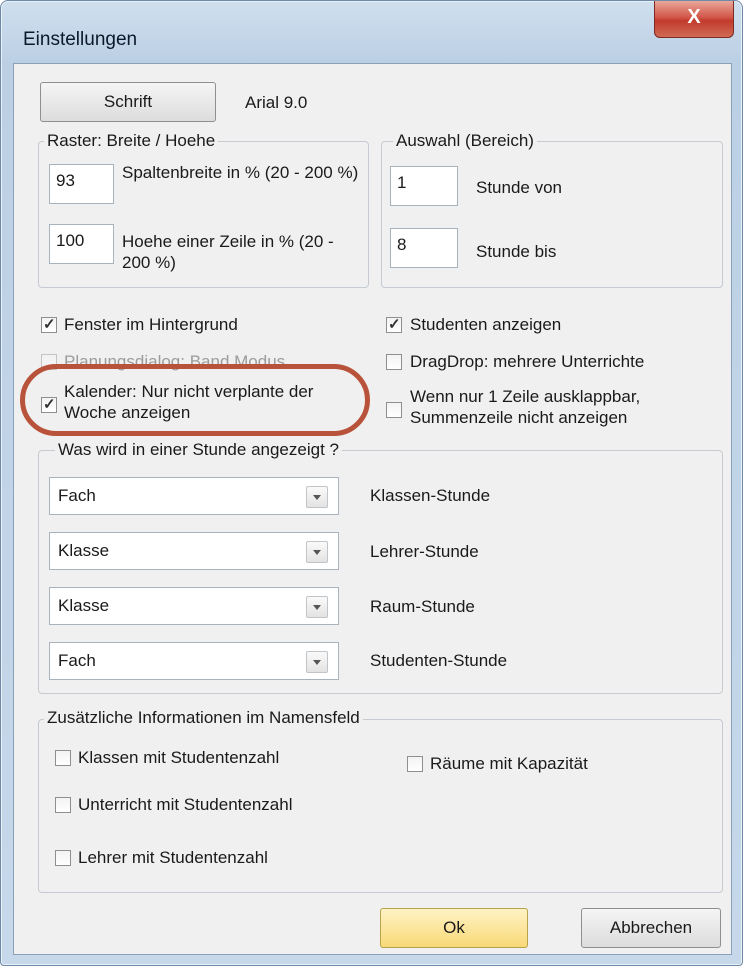 The width and height of the screenshot is (743, 966). What do you see at coordinates (694, 19) in the screenshot?
I see `close-button: X` at bounding box center [694, 19].